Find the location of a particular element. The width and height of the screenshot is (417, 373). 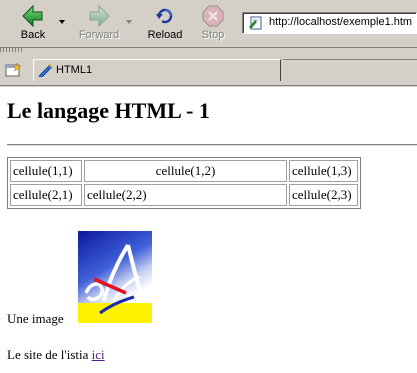

forward-arrow-icon is located at coordinates (99, 16).